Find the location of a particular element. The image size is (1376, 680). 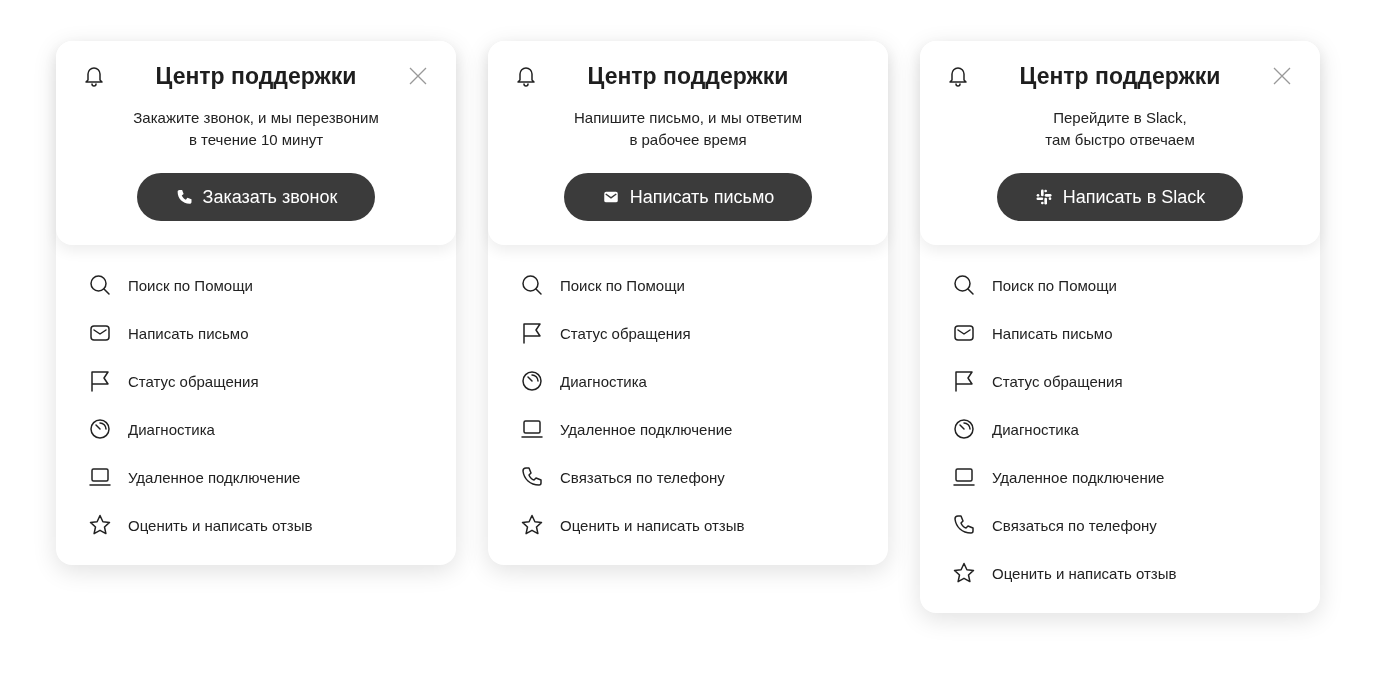

panel-description: Перейдите в Slack, там быстро отвечаем is located at coordinates (1120, 129).